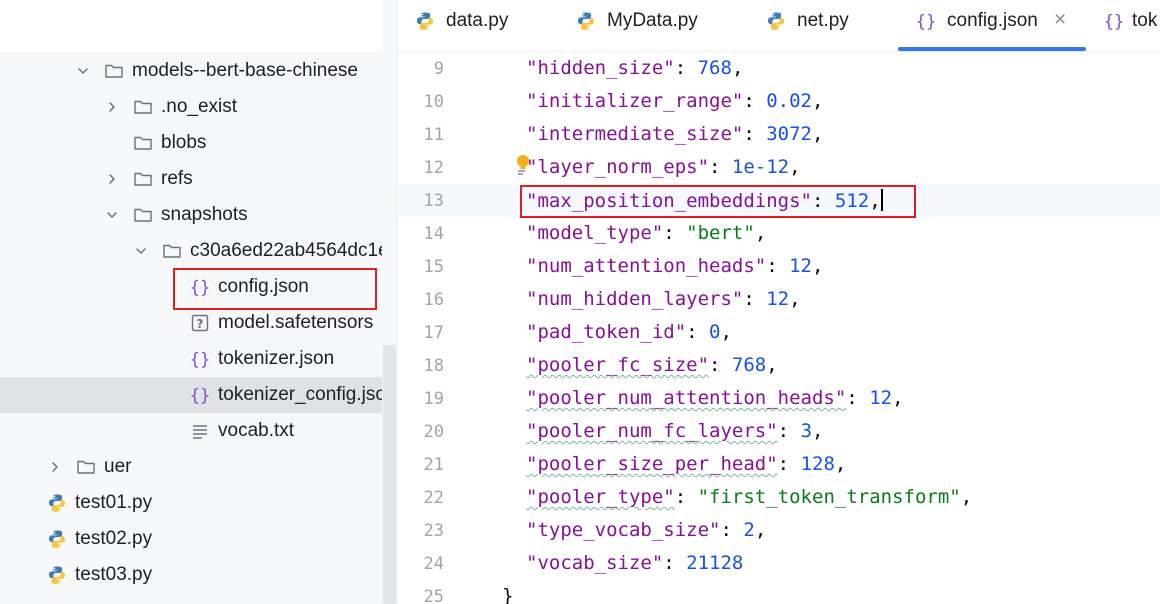 This screenshot has height=604, width=1160. What do you see at coordinates (881, 398) in the screenshot?
I see `json-value: 12` at bounding box center [881, 398].